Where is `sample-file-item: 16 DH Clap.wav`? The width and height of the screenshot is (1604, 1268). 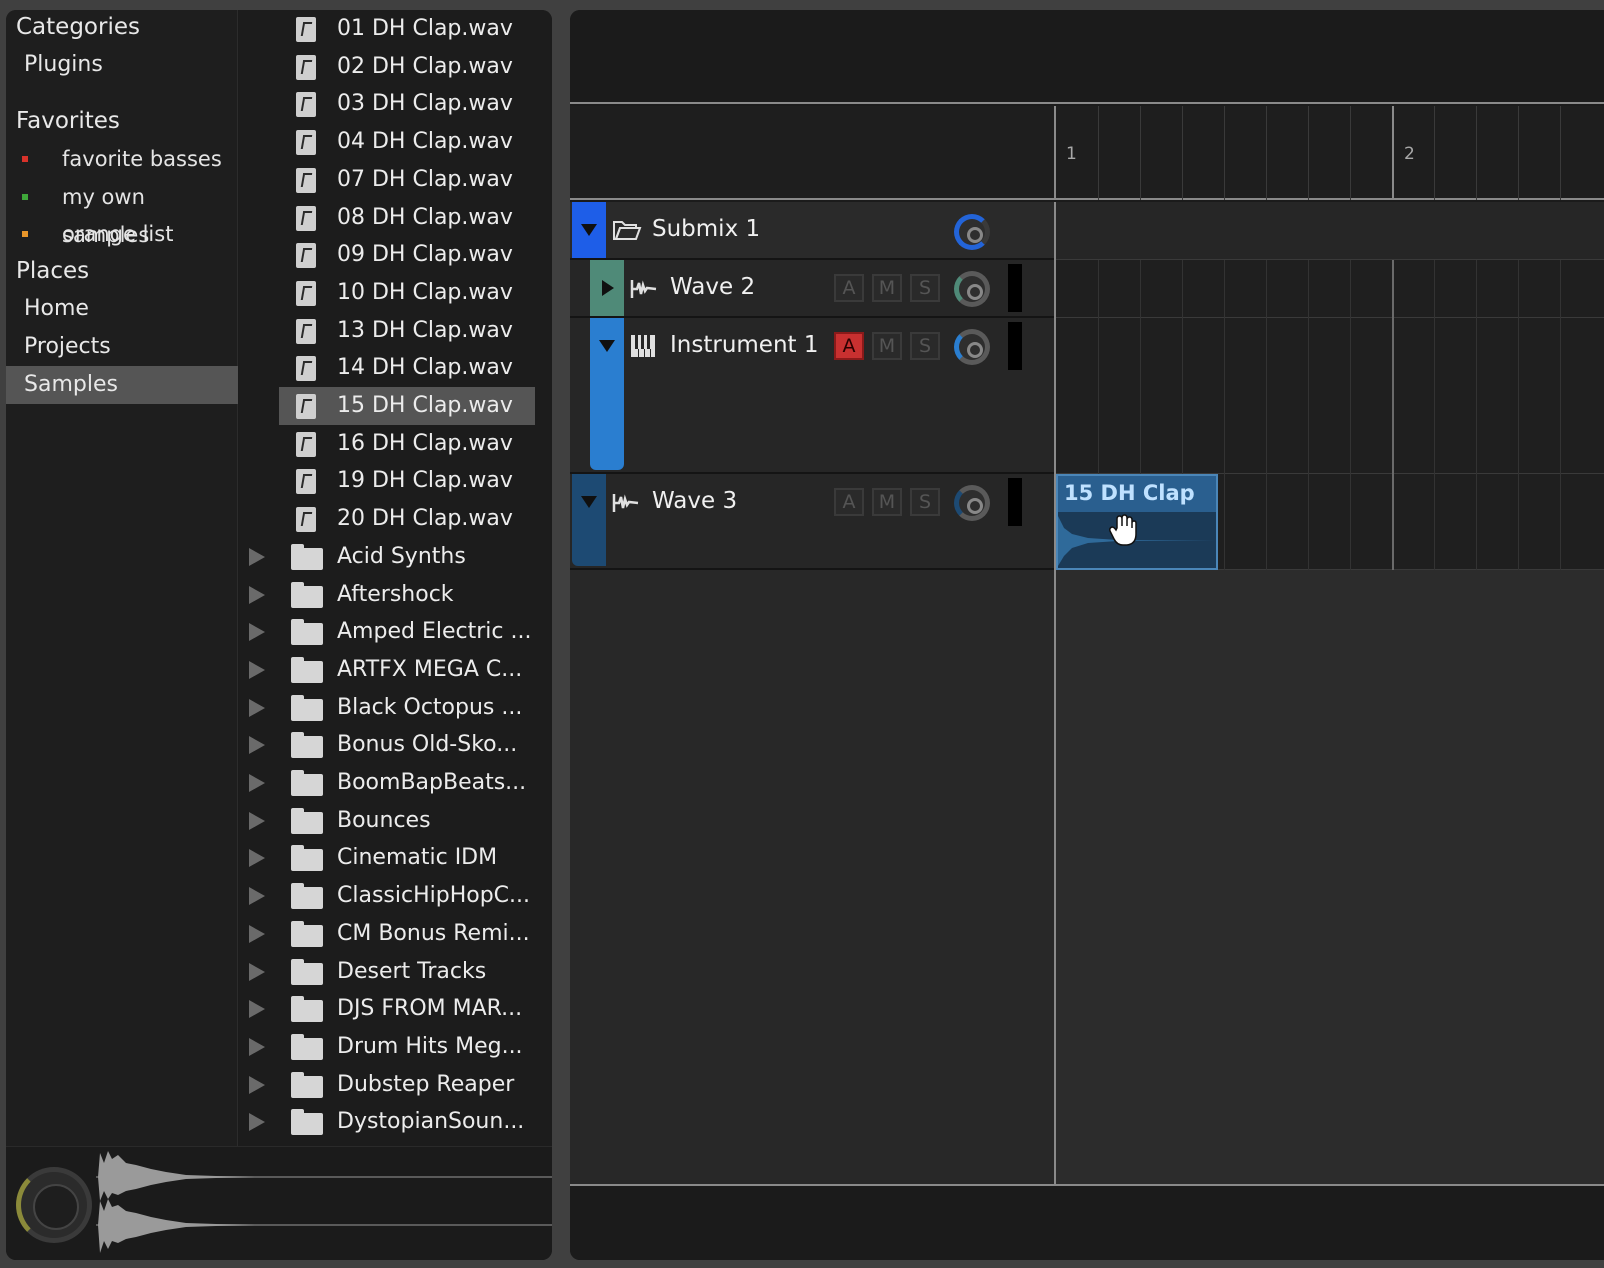
sample-file-item: 16 DH Clap.wav is located at coordinates (395, 444).